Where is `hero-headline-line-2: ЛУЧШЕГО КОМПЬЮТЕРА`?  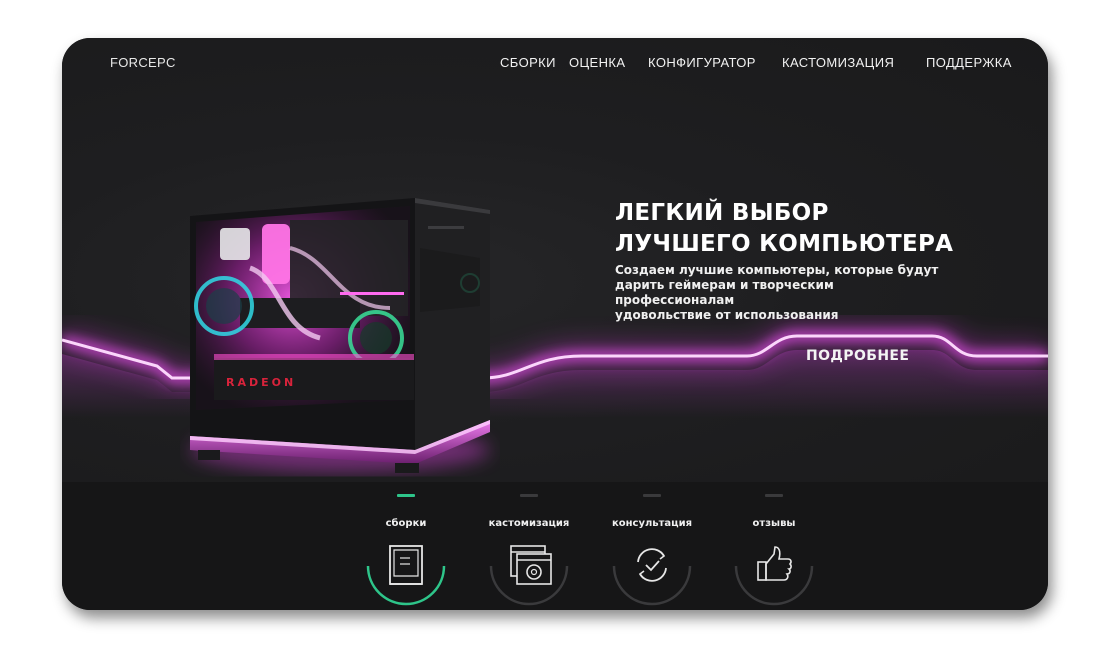
hero-headline-line-2: ЛУЧШЕГО КОМПЬЮТЕРА is located at coordinates (784, 244).